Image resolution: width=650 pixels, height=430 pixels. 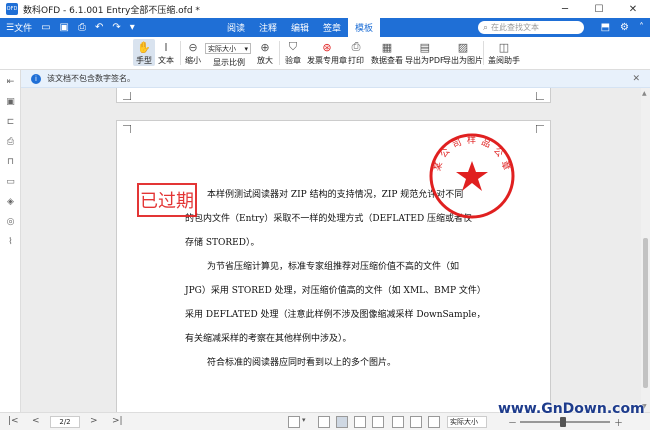 I want to click on two-page-continuous-icon, so click(x=378, y=422).